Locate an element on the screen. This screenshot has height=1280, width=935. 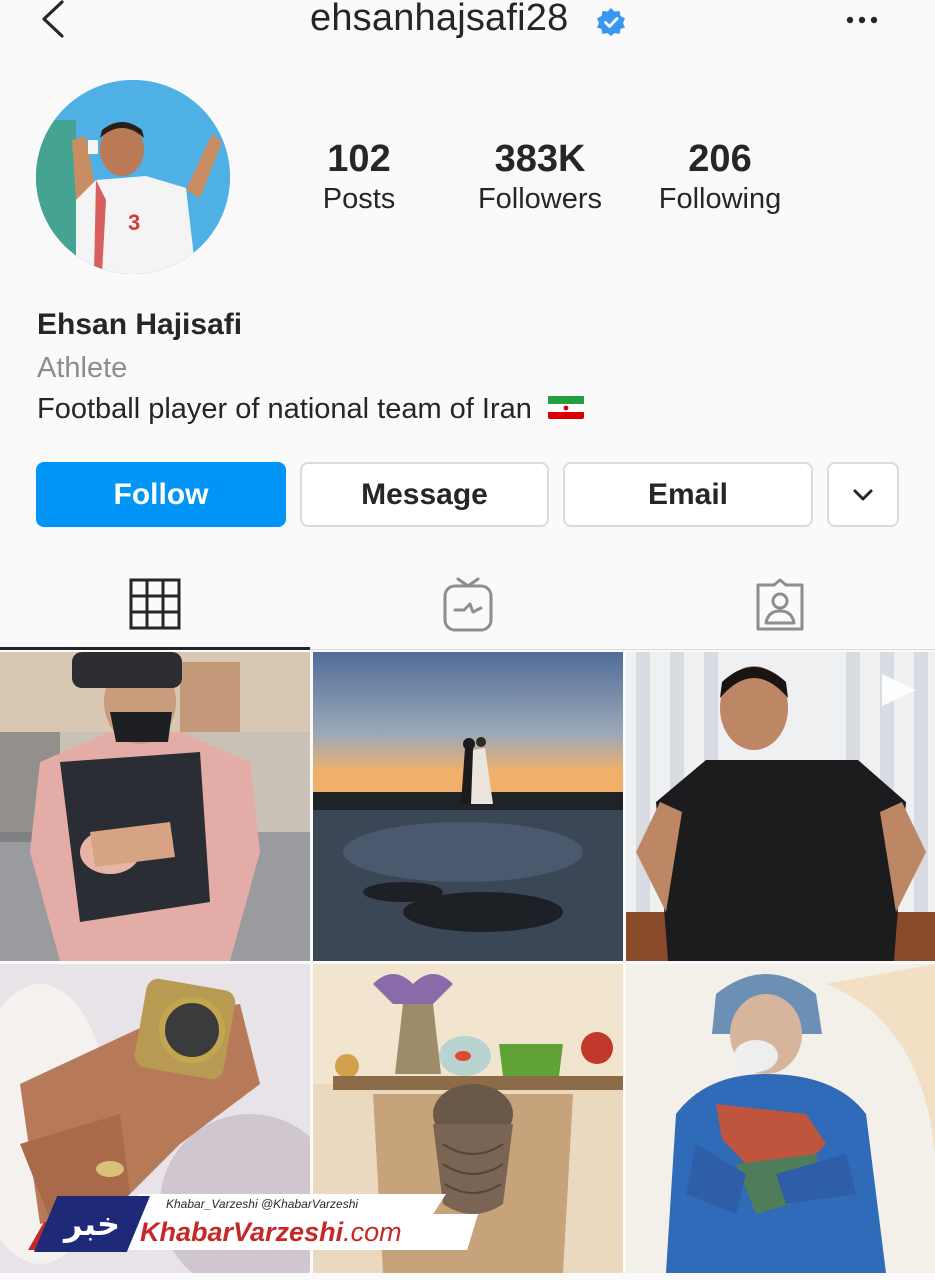
stat-following-label: Following is located at coordinates (720, 199).